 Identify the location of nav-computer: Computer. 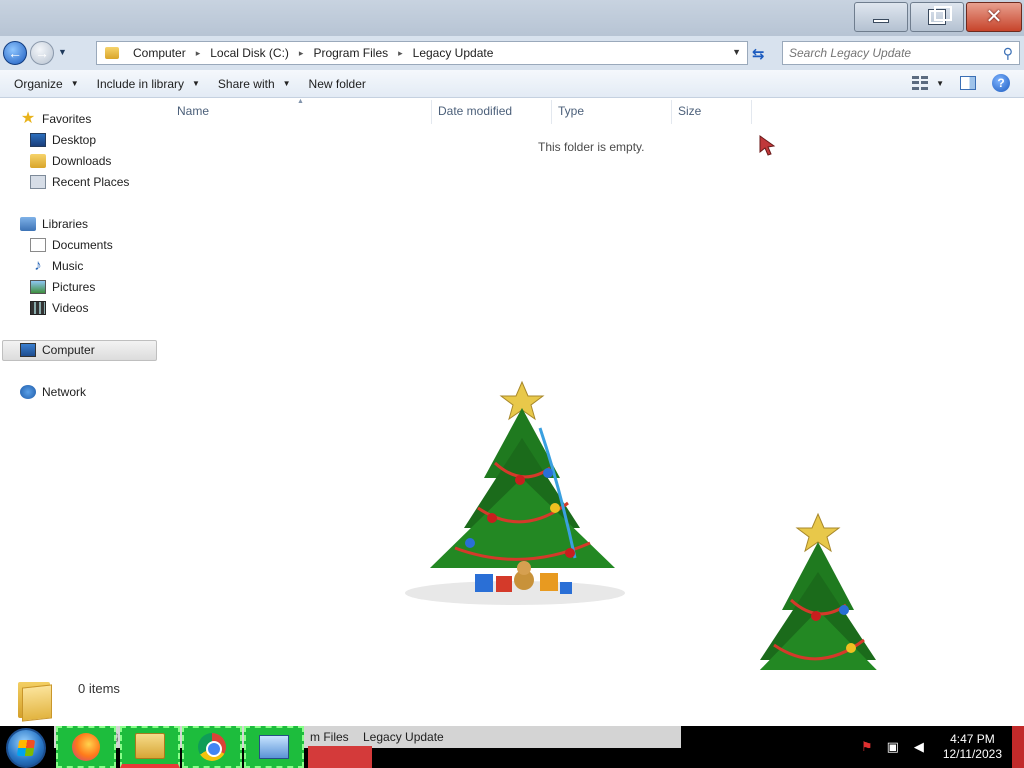
(57, 350).